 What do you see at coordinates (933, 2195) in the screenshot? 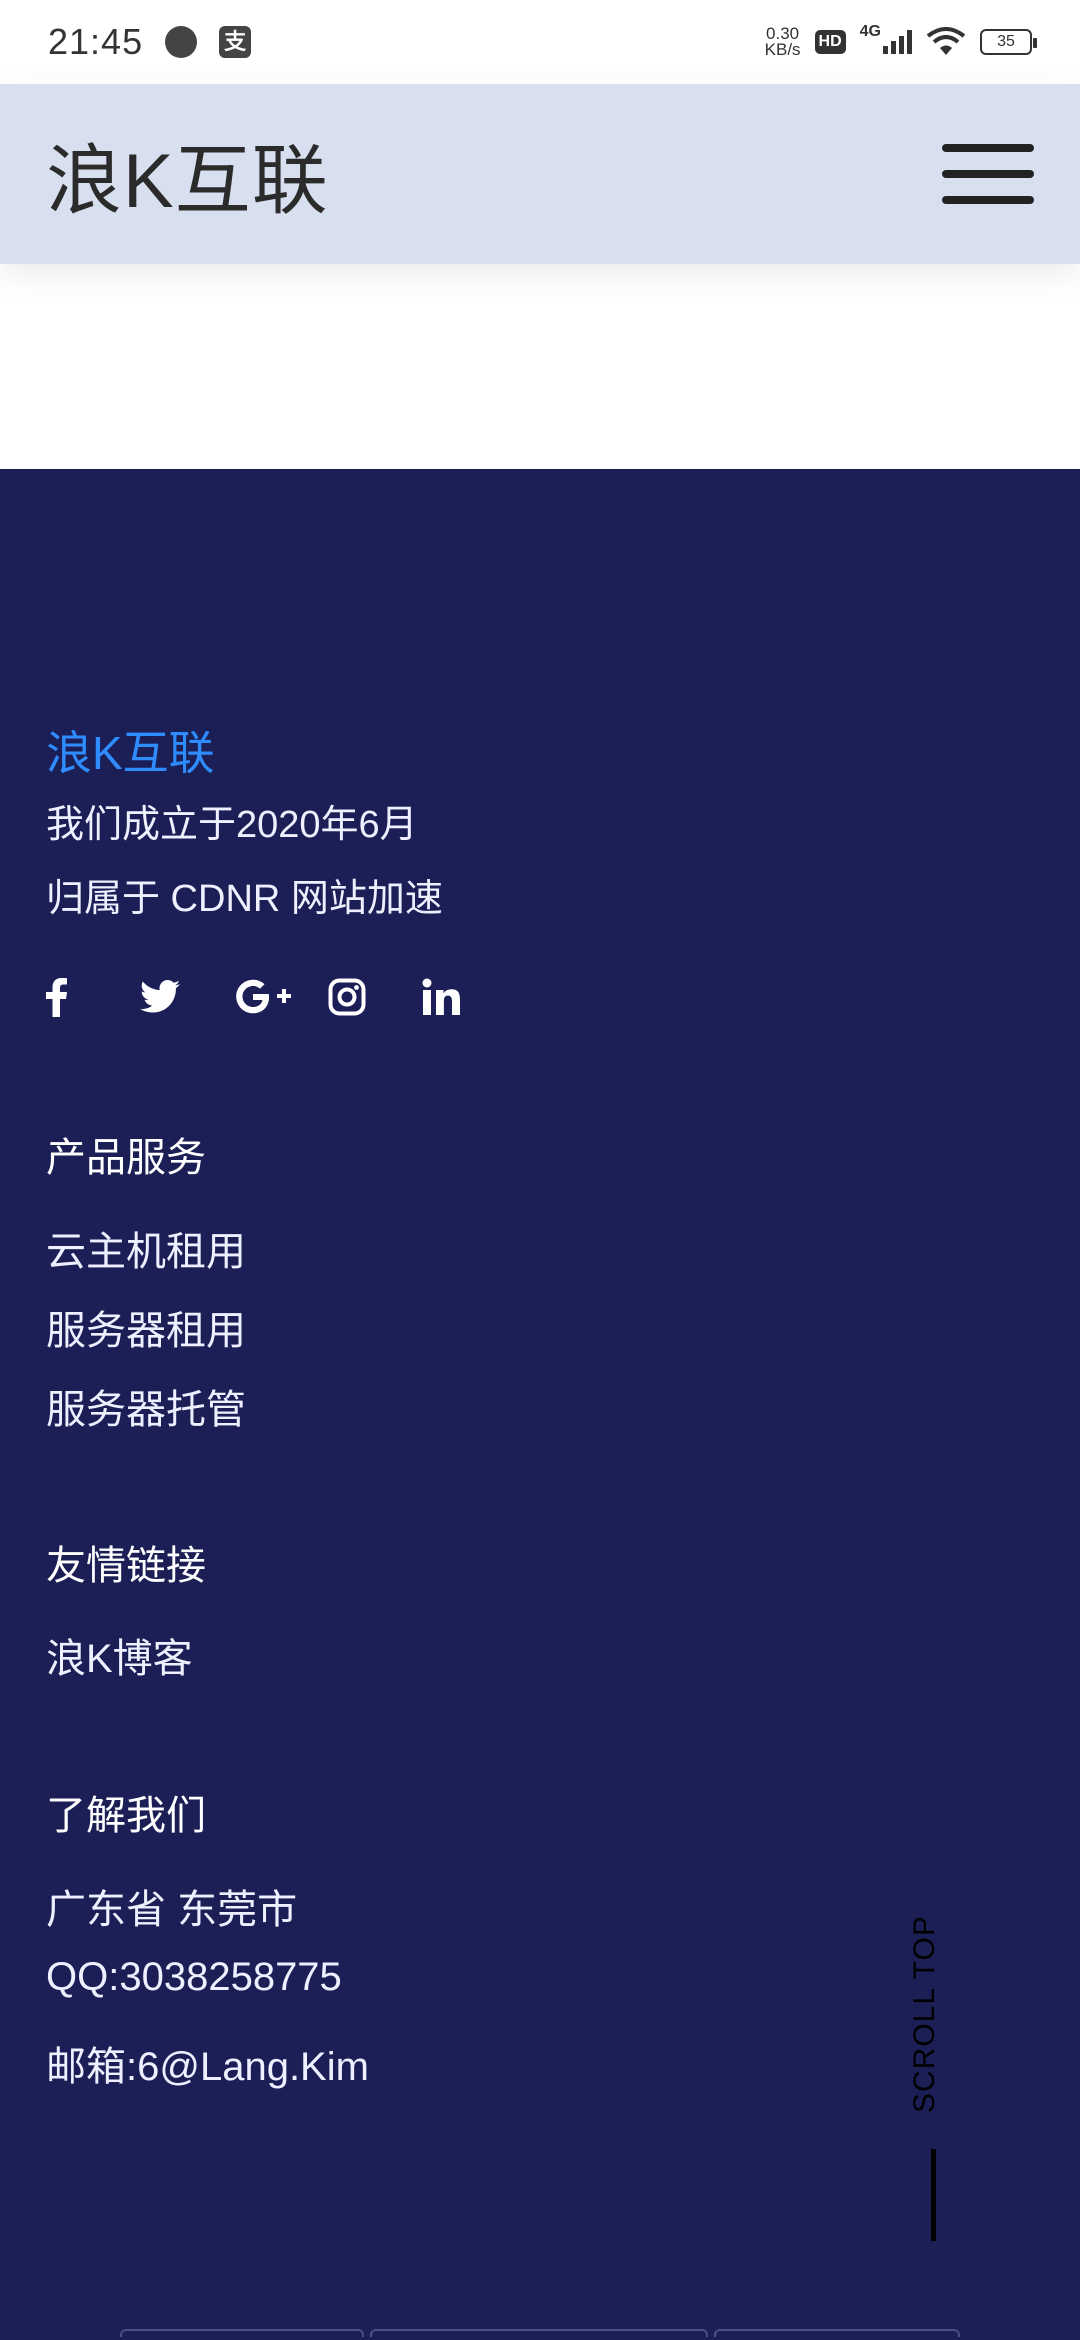
I see `scroll-top-line` at bounding box center [933, 2195].